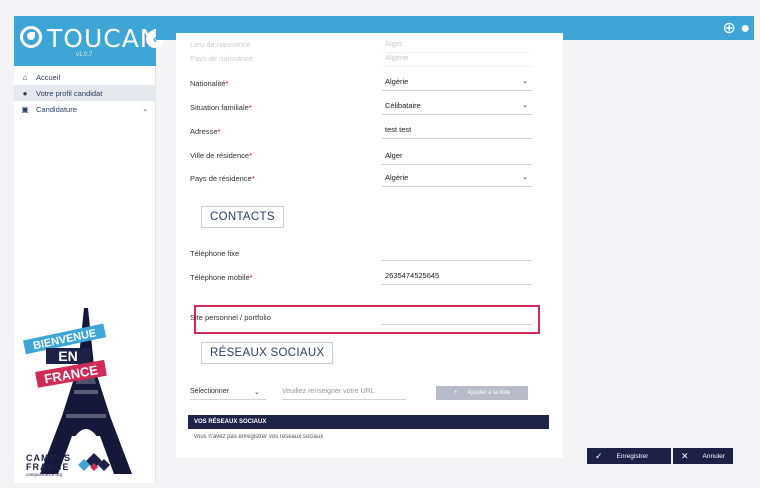  Describe the element at coordinates (221, 277) in the screenshot. I see `phone-mobile-label: Téléphone mobile*` at that location.